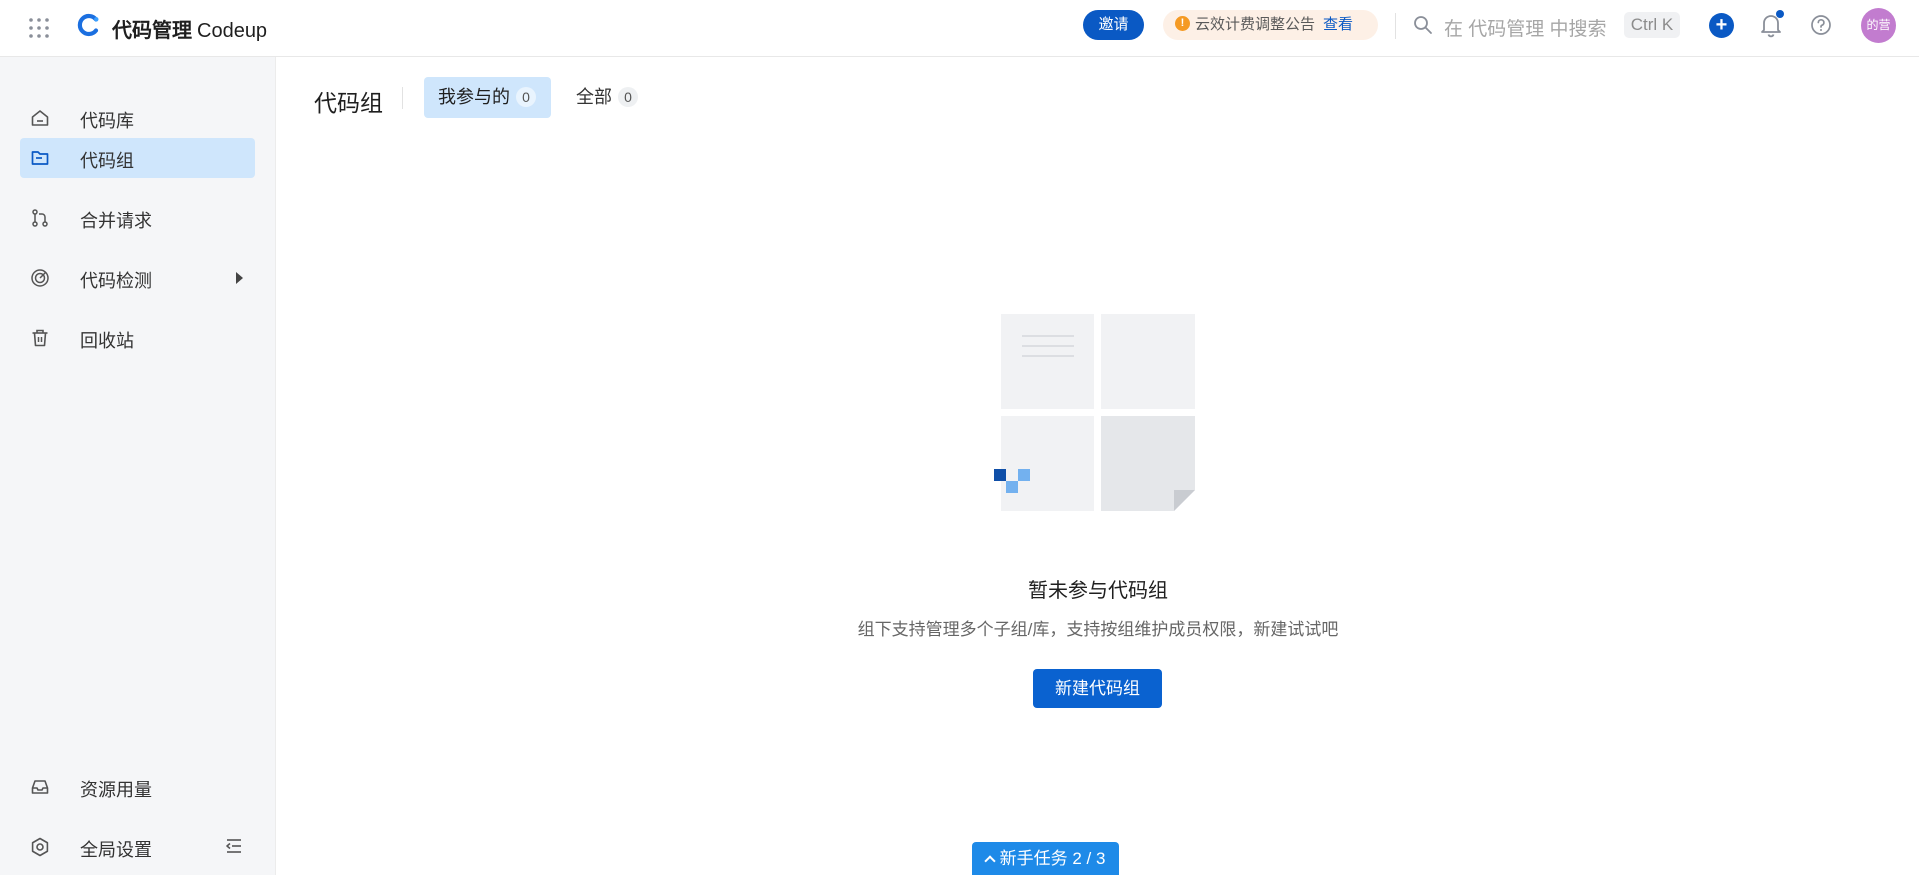 This screenshot has height=875, width=1919. I want to click on onboarding-tasks-label: 新手任务 2 / 3, so click(1052, 858).